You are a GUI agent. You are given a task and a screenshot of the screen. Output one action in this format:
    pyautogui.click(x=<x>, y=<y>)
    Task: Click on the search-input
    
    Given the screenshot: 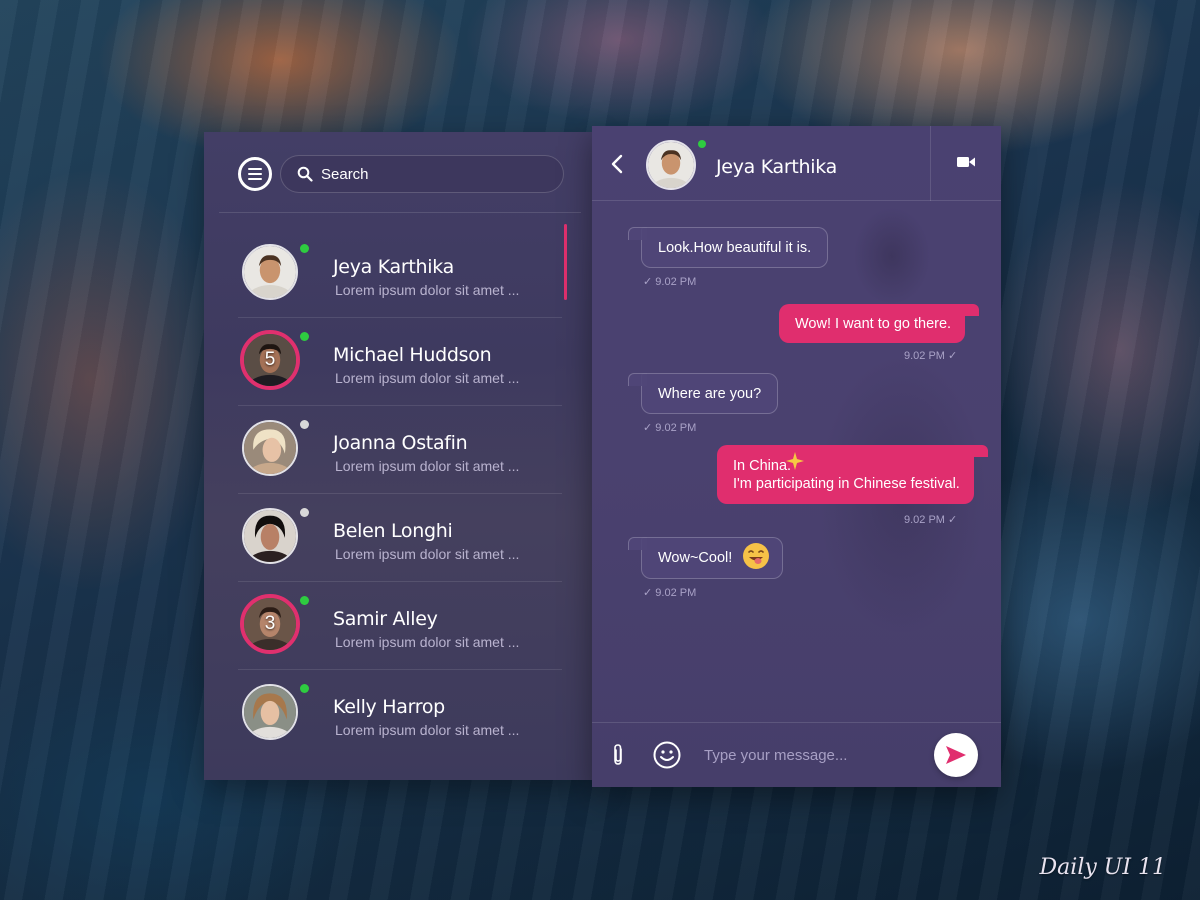 What is the action you would take?
    pyautogui.click(x=431, y=174)
    